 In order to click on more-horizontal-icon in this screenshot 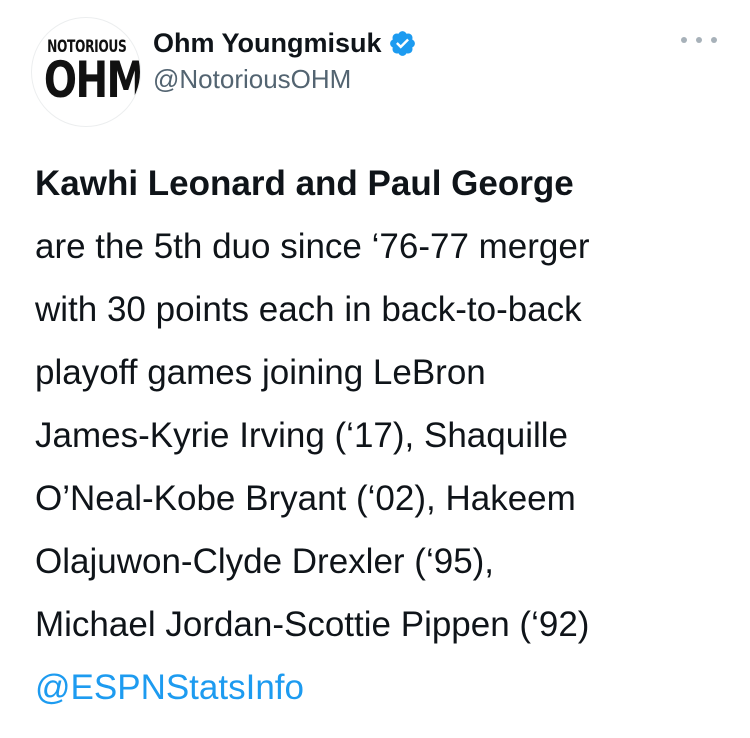, I will do `click(699, 40)`.